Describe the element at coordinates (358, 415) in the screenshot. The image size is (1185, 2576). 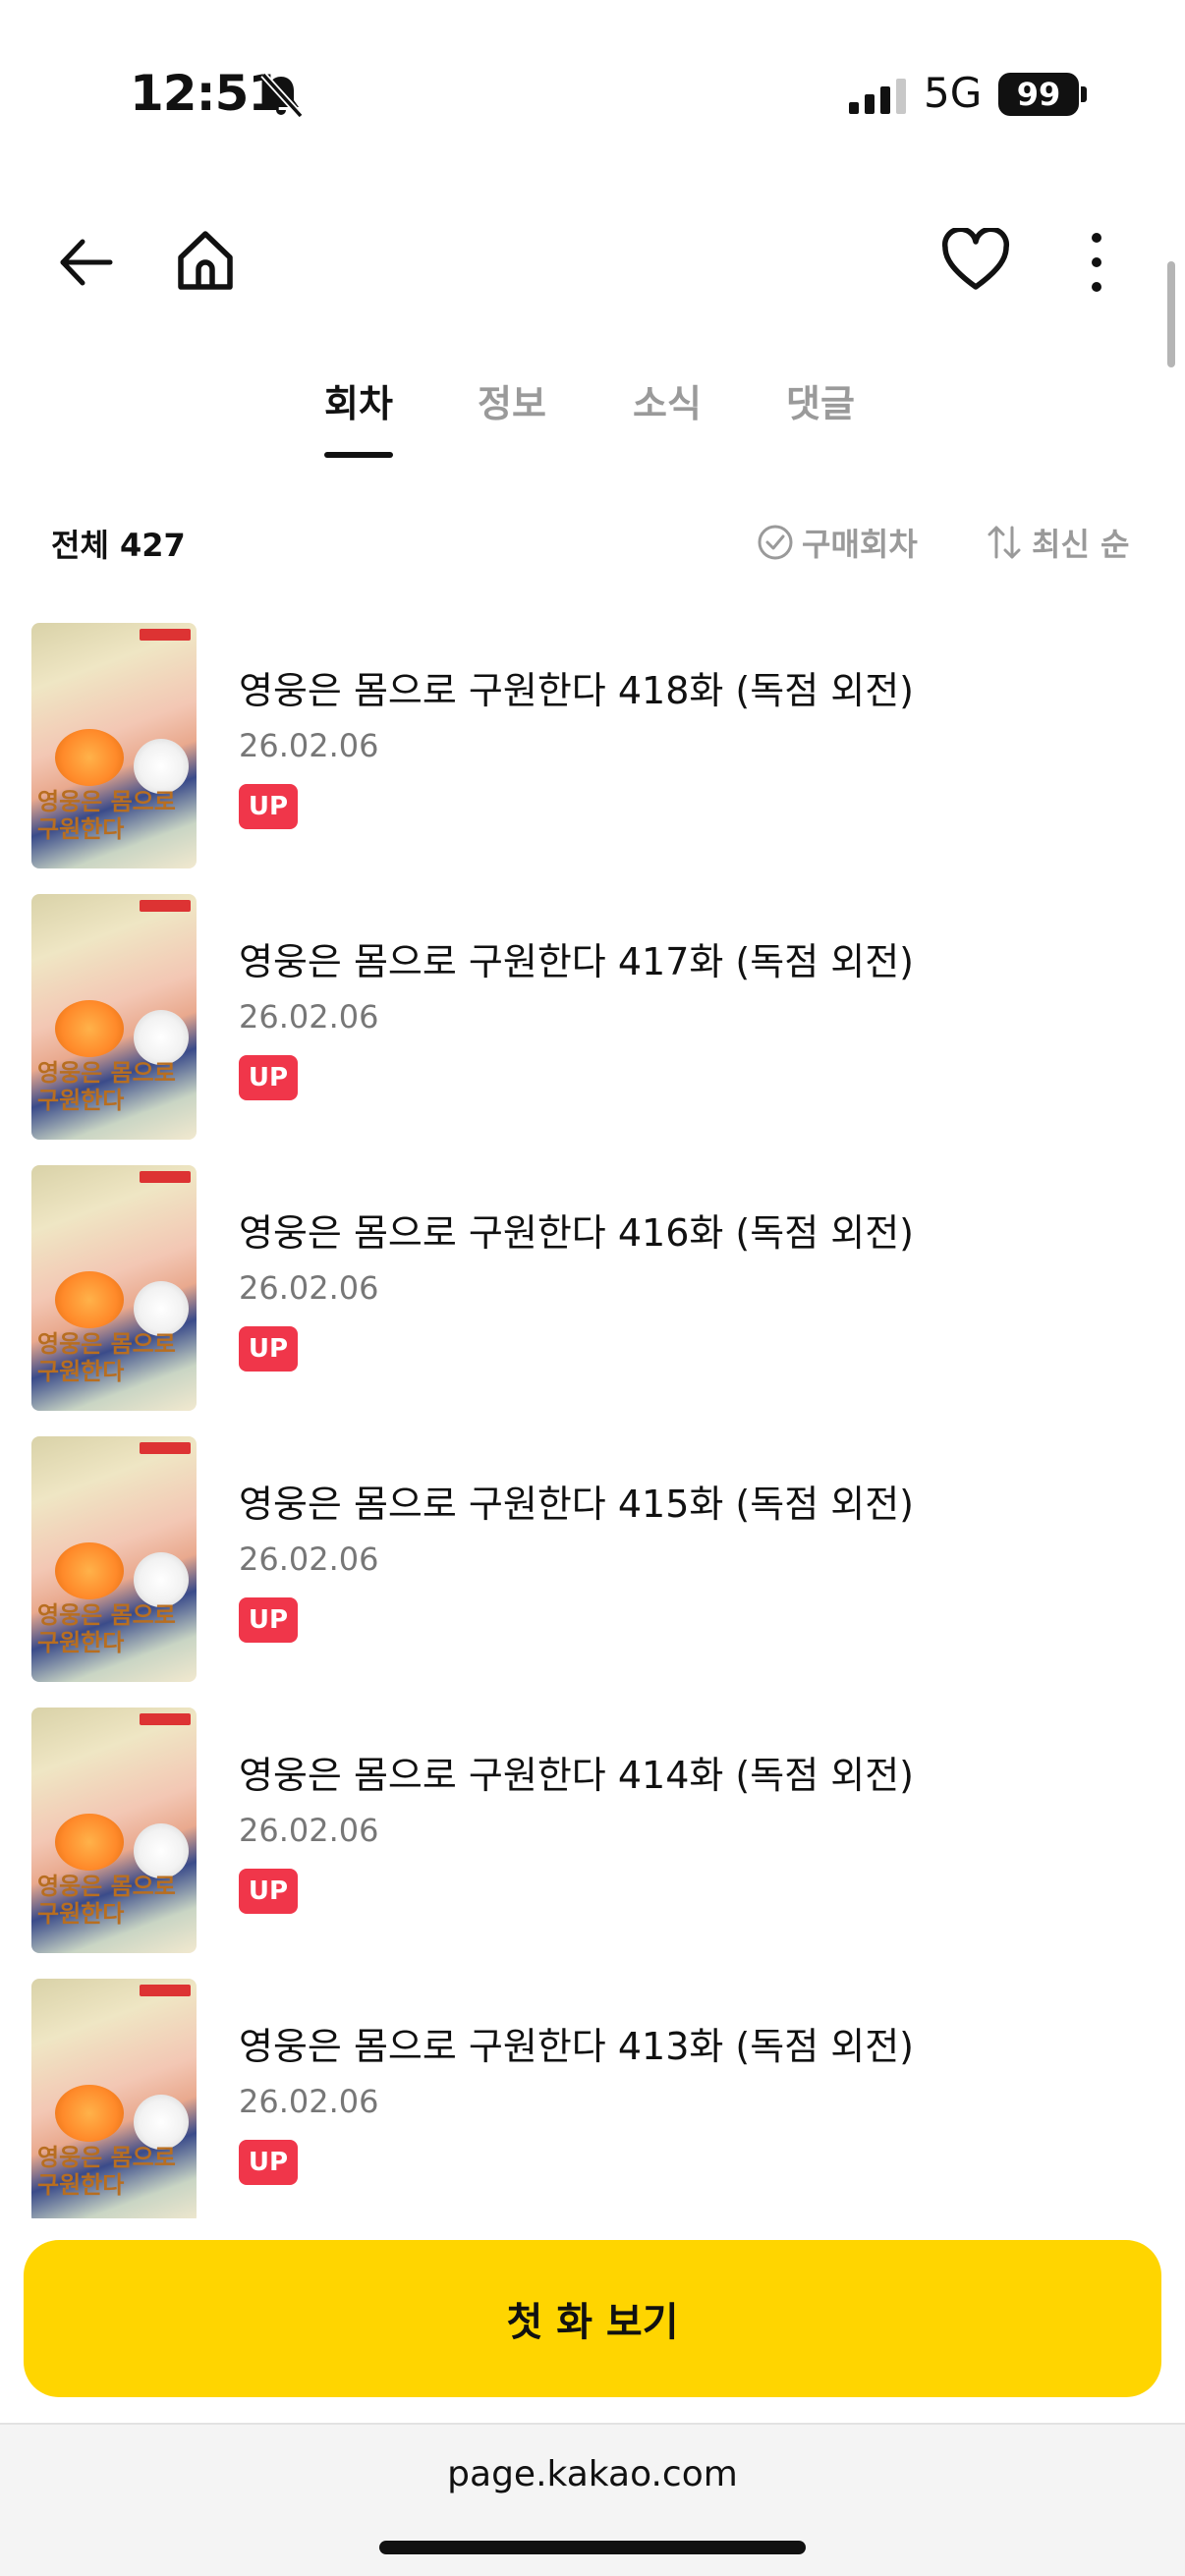
I see `tab-episodes: 회차` at that location.